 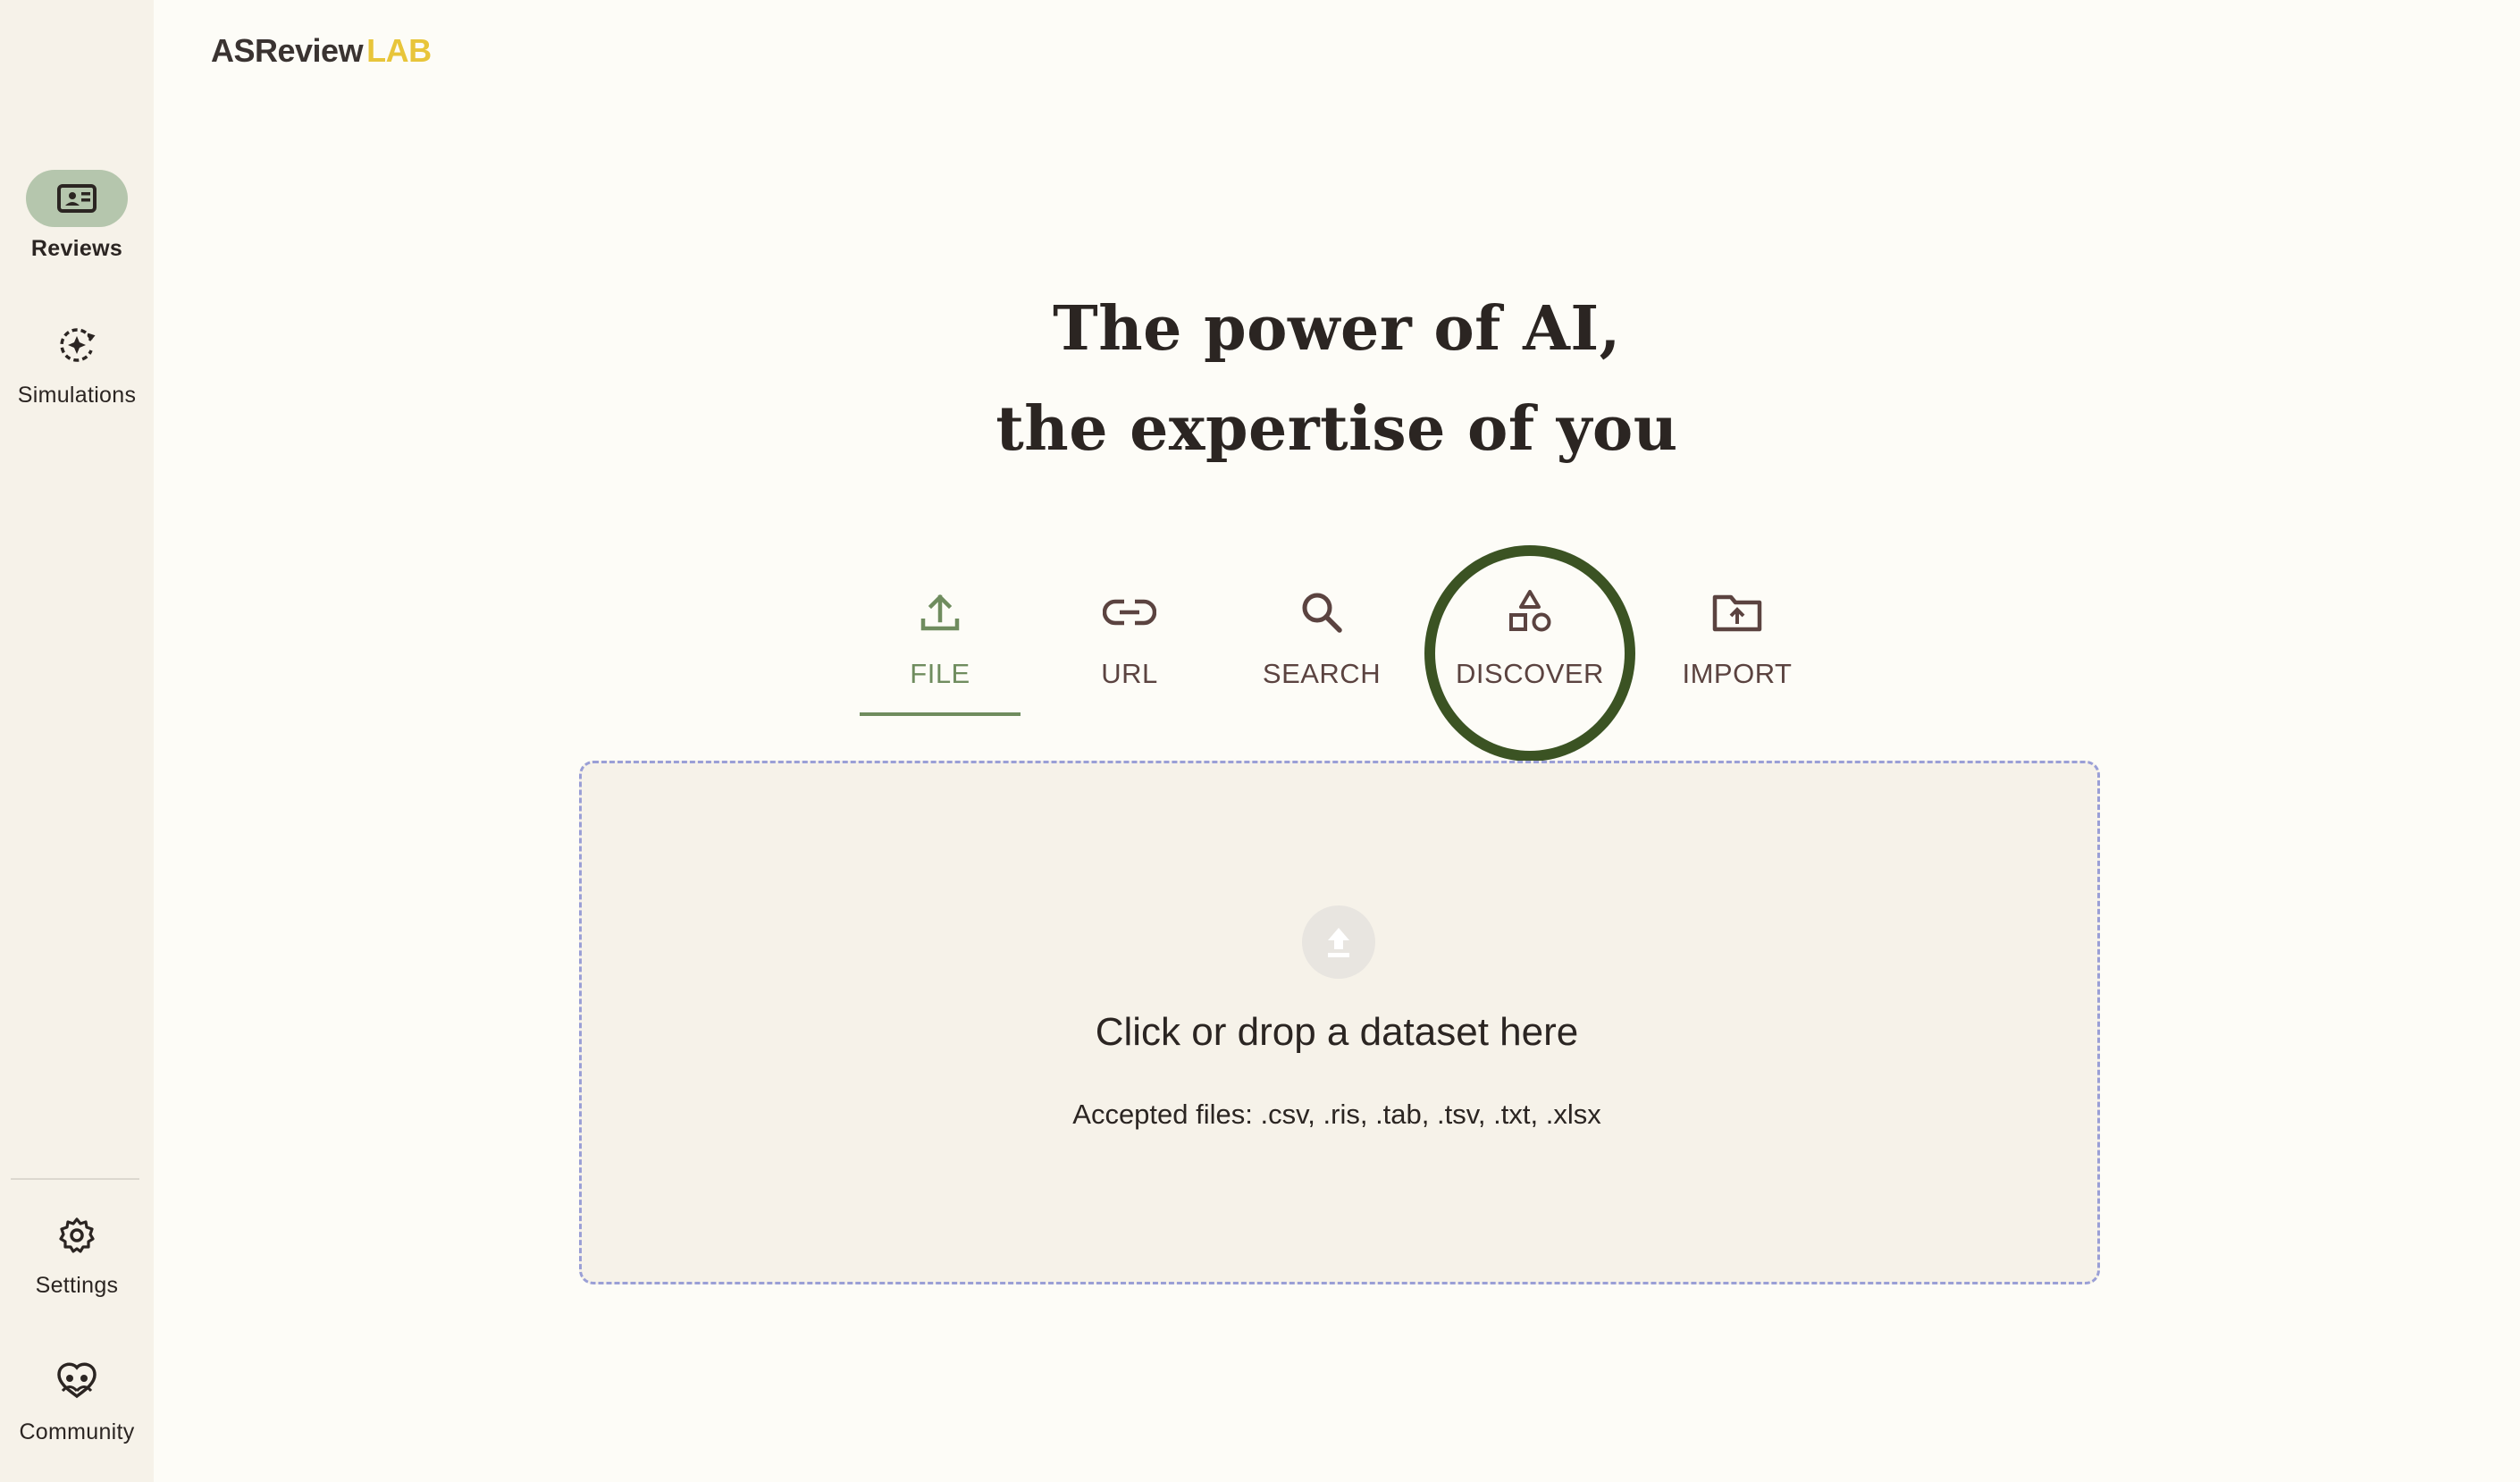 What do you see at coordinates (940, 648) in the screenshot?
I see `tab-file: FILE` at bounding box center [940, 648].